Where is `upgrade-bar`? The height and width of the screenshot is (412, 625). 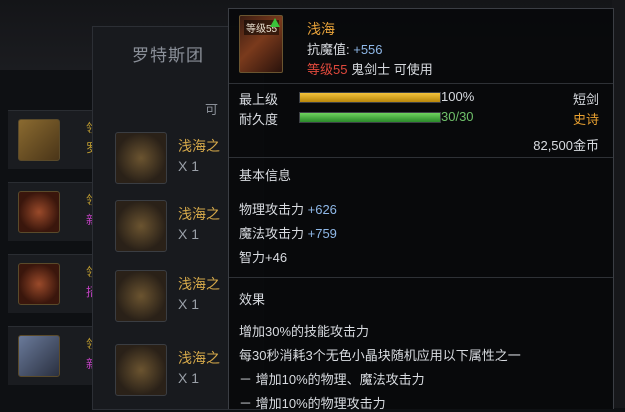
upgrade-bar is located at coordinates (370, 97).